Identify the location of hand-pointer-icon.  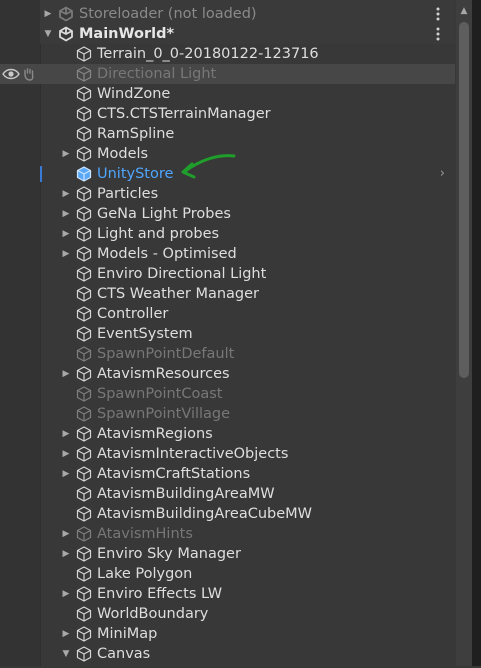
(29, 74).